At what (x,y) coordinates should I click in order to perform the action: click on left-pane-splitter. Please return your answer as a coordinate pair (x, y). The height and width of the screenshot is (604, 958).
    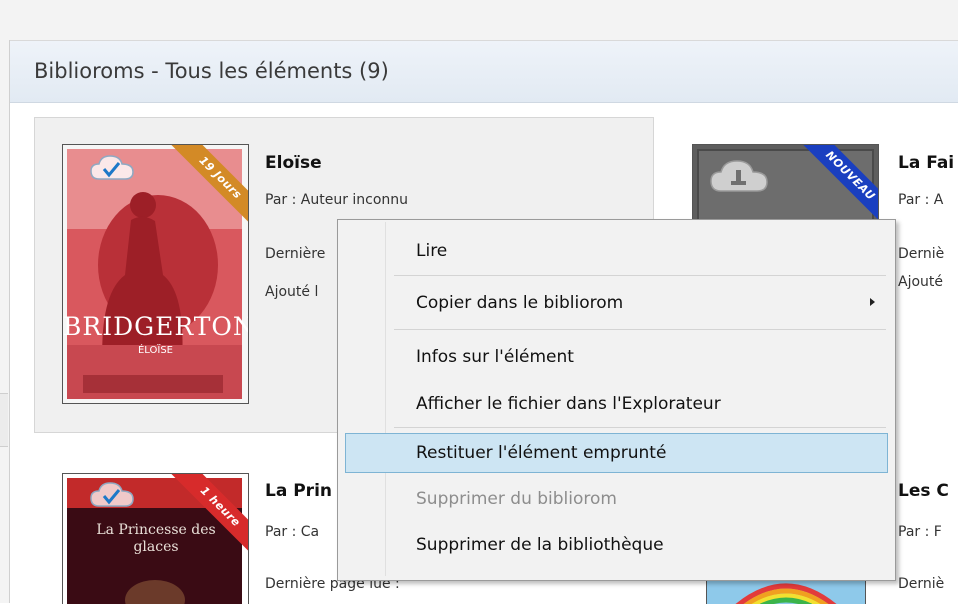
    Looking at the image, I should click on (4, 420).